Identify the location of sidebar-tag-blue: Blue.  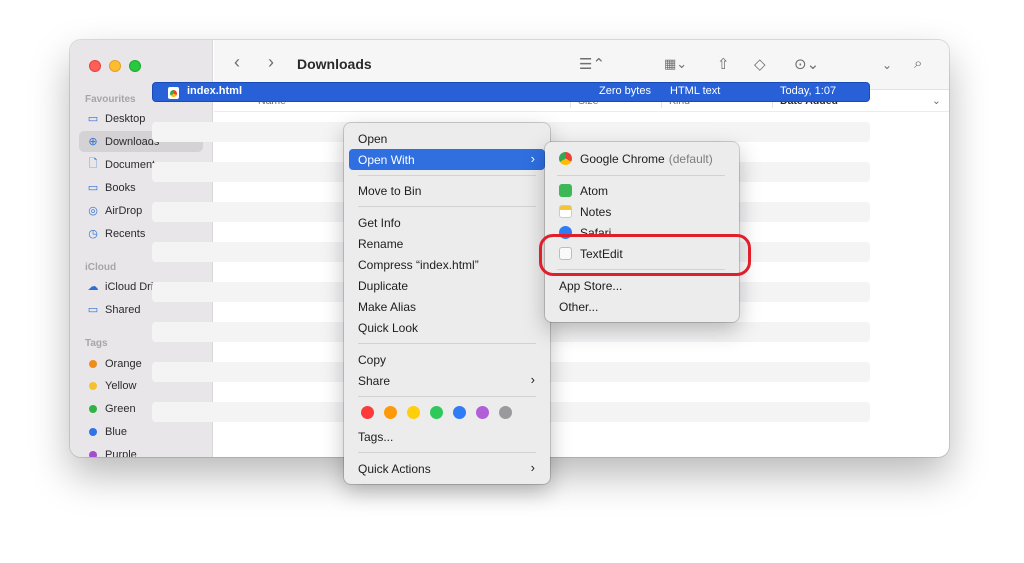
(141, 431).